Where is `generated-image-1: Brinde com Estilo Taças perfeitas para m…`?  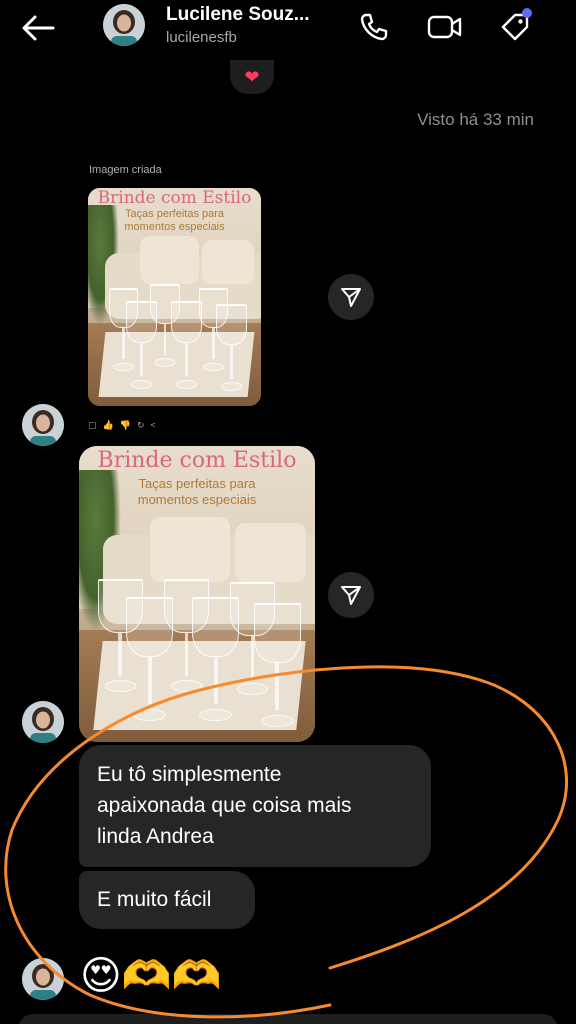 generated-image-1: Brinde com Estilo Taças perfeitas para m… is located at coordinates (174, 297).